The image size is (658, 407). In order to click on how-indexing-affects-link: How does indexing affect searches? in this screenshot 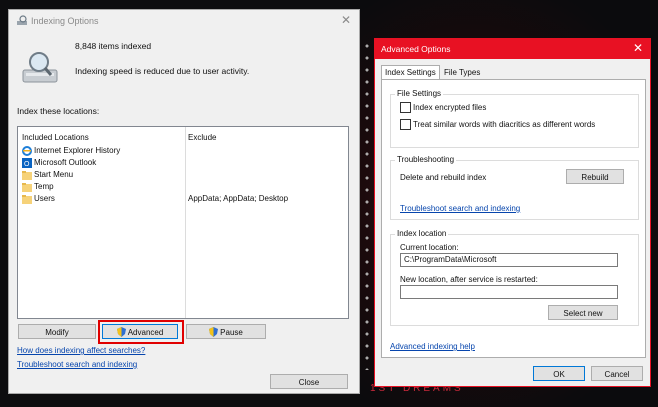, I will do `click(81, 350)`.